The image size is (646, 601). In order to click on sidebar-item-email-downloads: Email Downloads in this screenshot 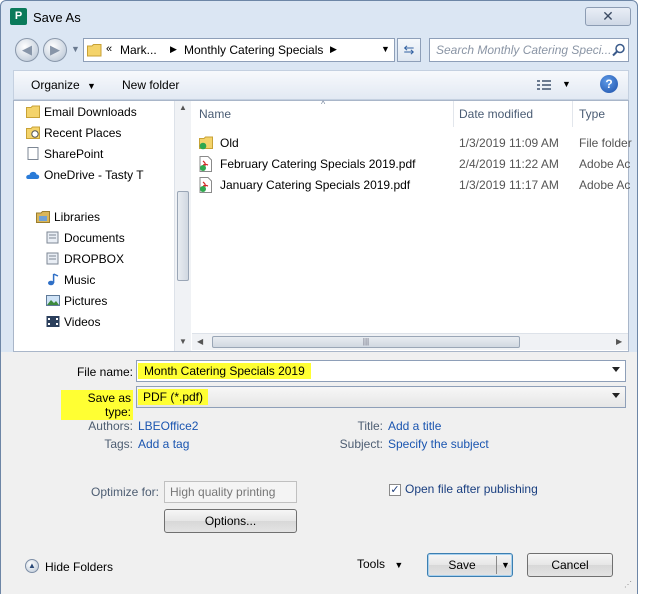, I will do `click(81, 112)`.